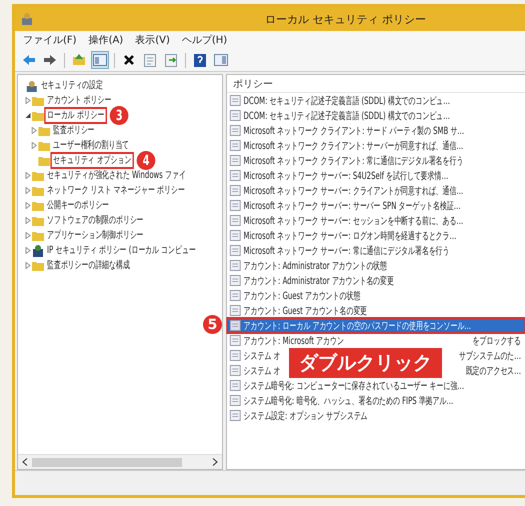  What do you see at coordinates (376, 295) in the screenshot?
I see `policy-row: アカウント: Guest アカウントの状態` at bounding box center [376, 295].